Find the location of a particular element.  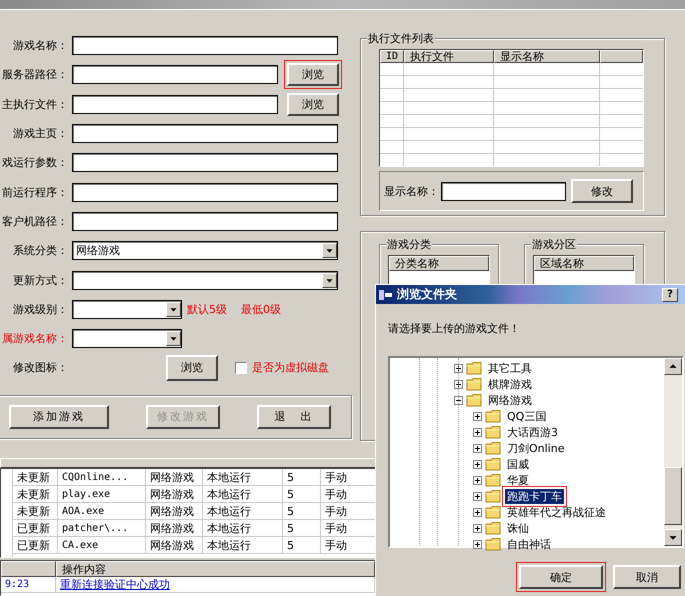

tree-item: 跑跑卡丁车 is located at coordinates (534, 496).